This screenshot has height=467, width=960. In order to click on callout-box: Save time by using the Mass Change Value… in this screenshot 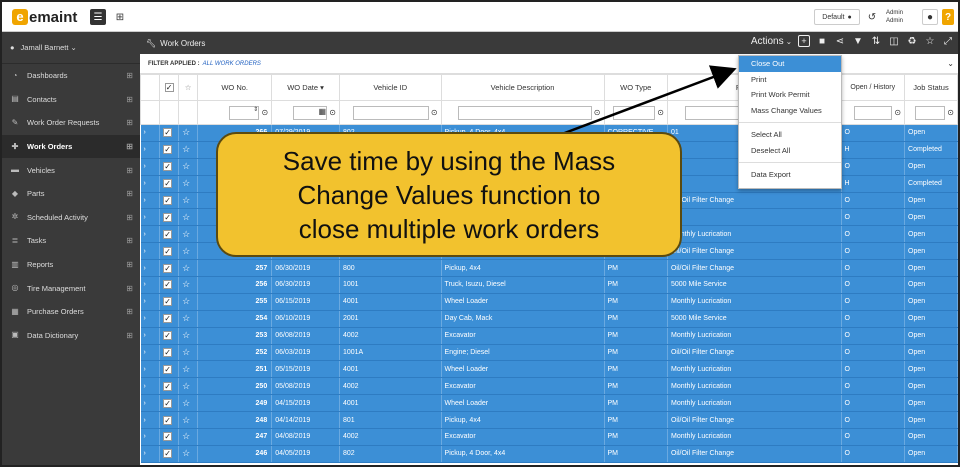, I will do `click(449, 194)`.